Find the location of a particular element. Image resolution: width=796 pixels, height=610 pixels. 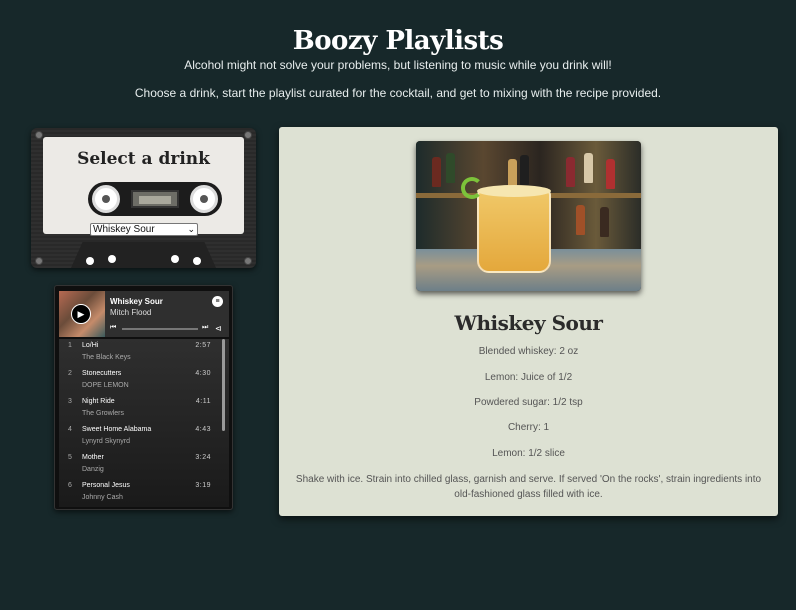

playlist-cover: ▶ is located at coordinates (82, 314).